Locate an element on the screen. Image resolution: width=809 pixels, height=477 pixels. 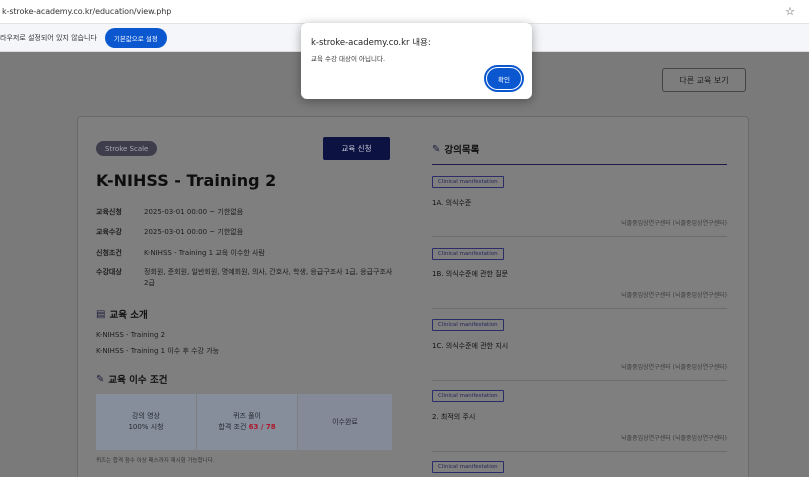
intro-heading: ▤ 교육 소개 is located at coordinates (122, 314).